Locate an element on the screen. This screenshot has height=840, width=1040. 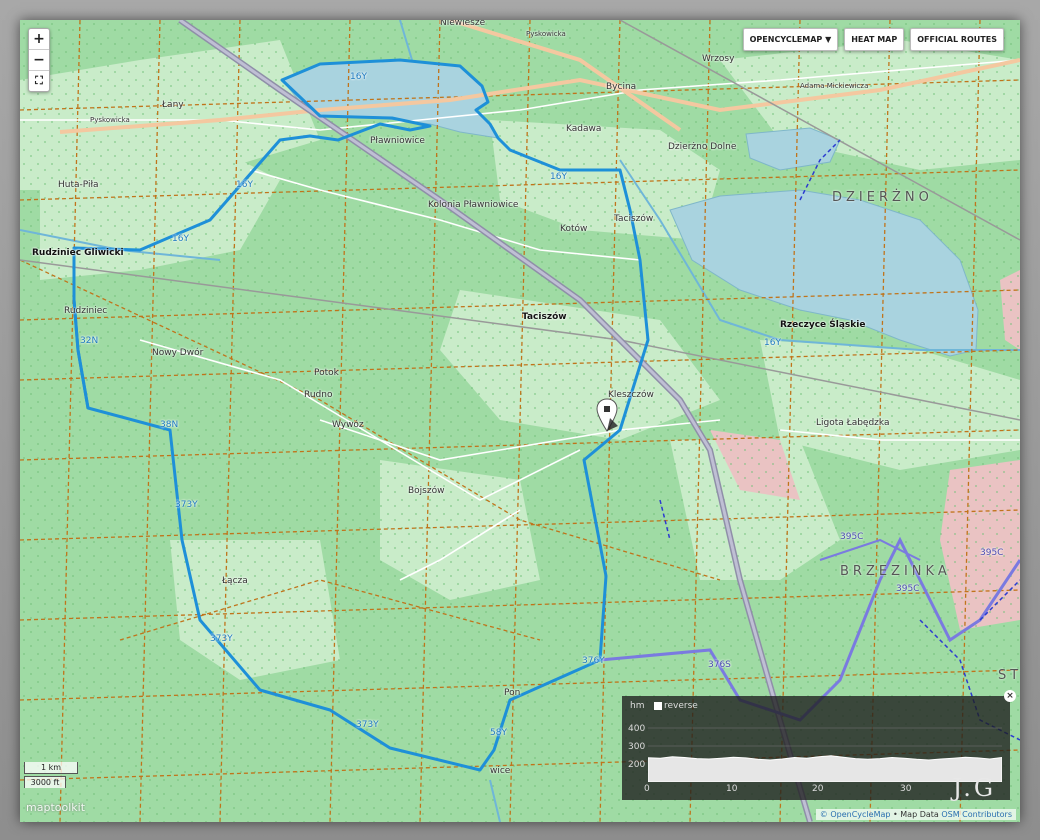
place-label: Wrzosy is located at coordinates (718, 59).